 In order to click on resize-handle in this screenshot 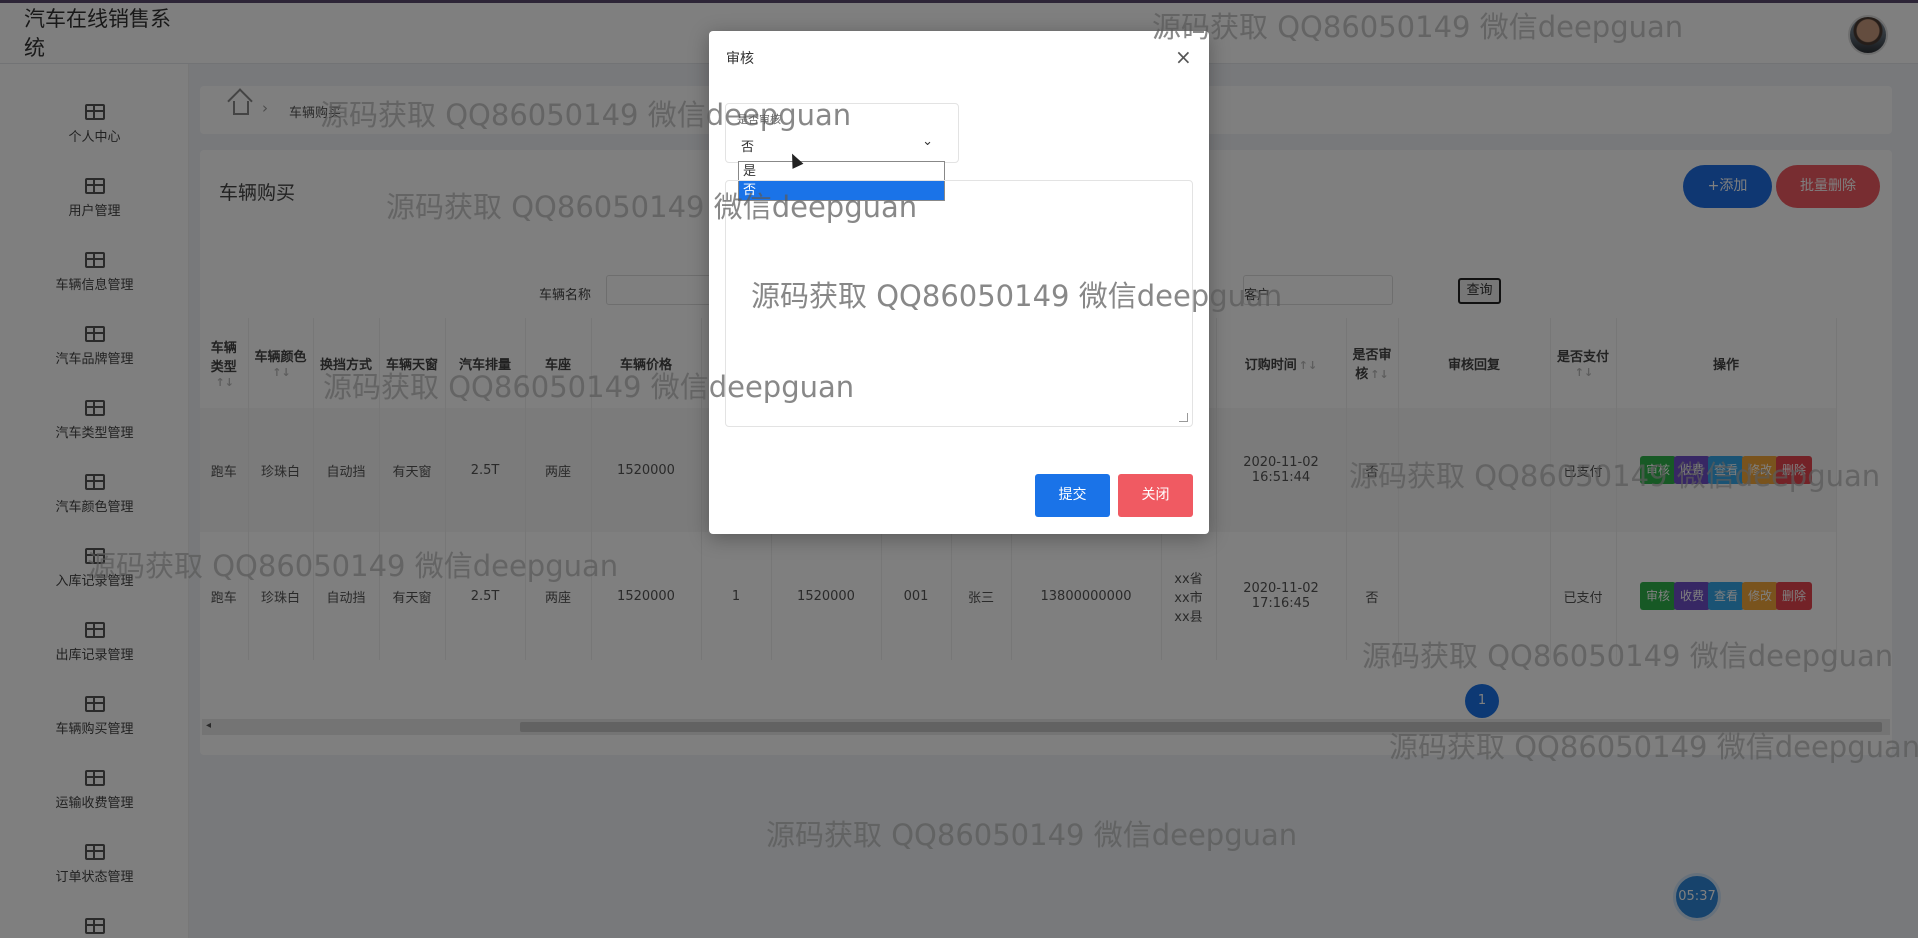, I will do `click(1183, 417)`.